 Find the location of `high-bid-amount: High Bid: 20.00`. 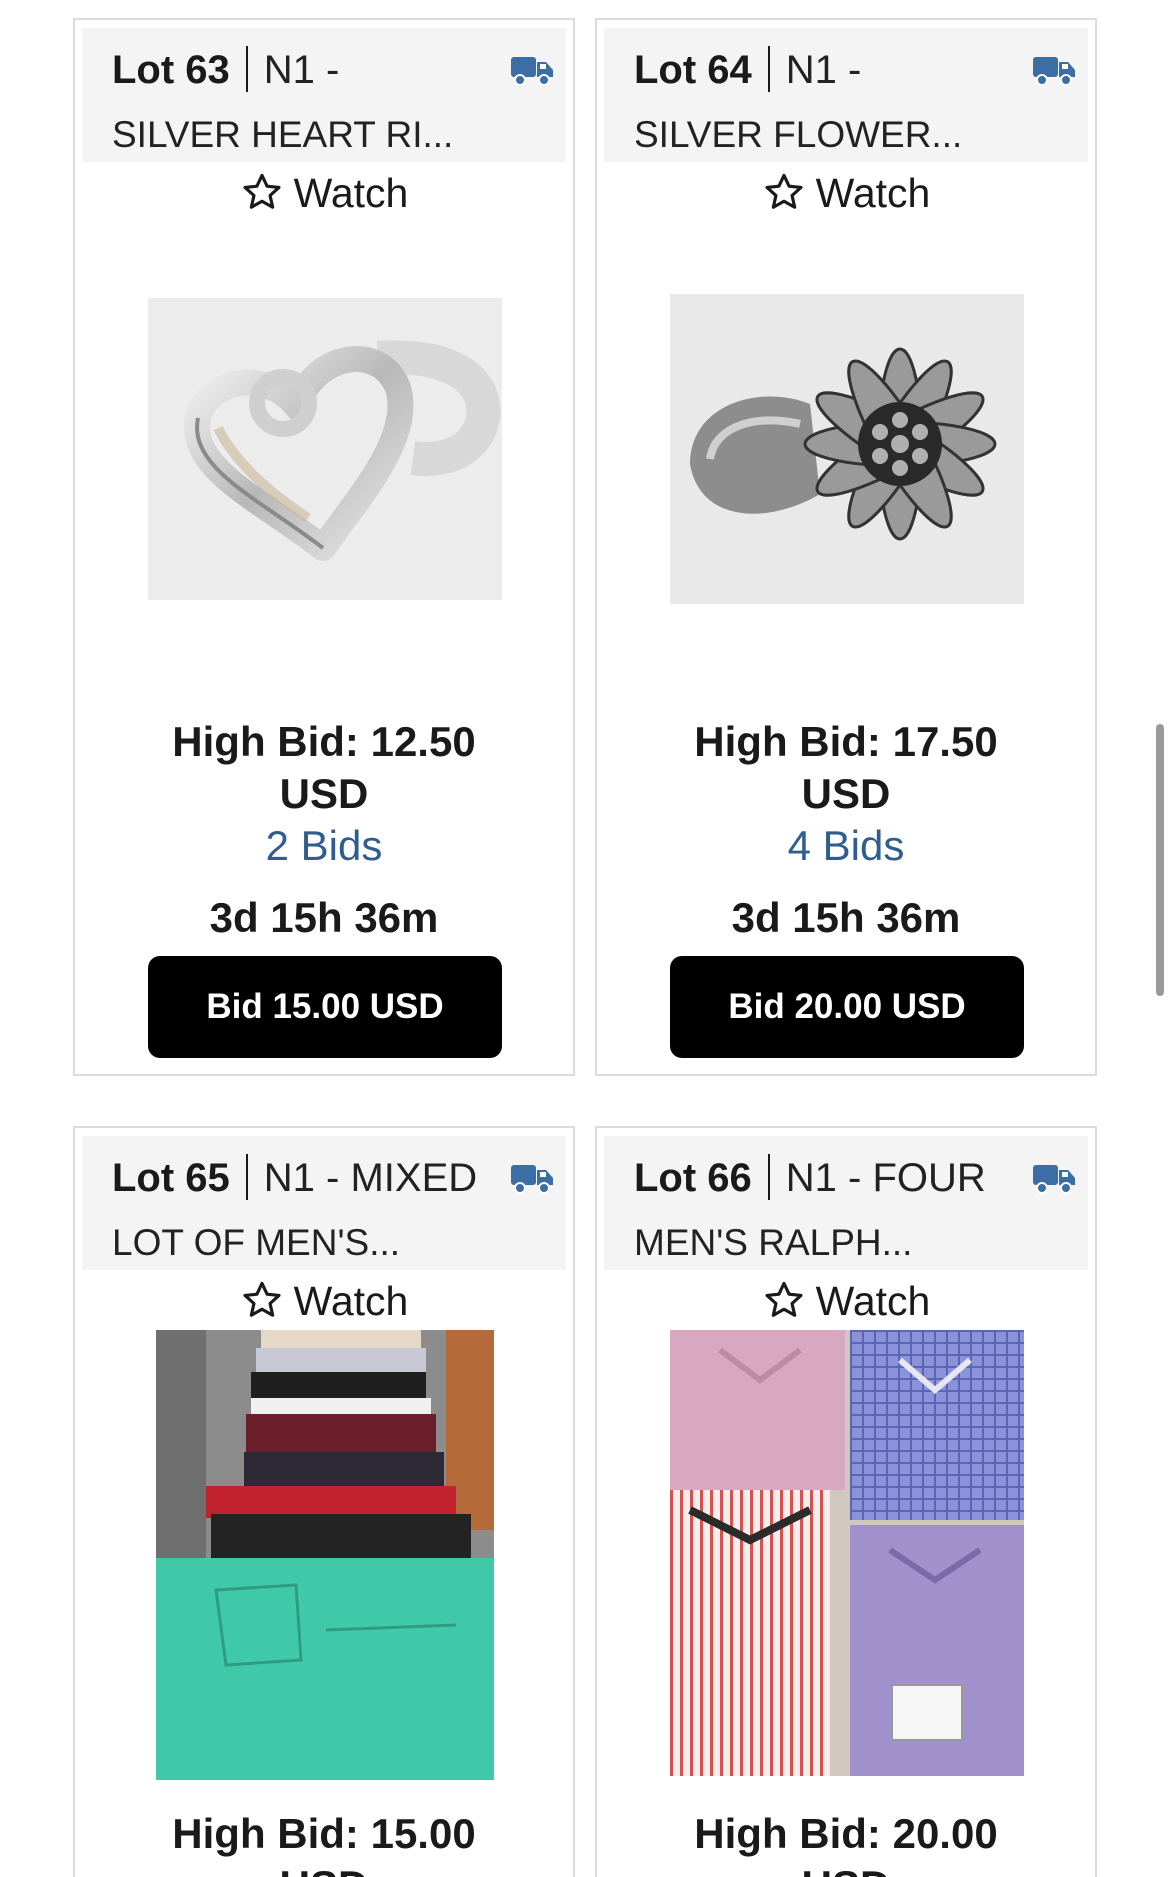

high-bid-amount: High Bid: 20.00 is located at coordinates (846, 1833).